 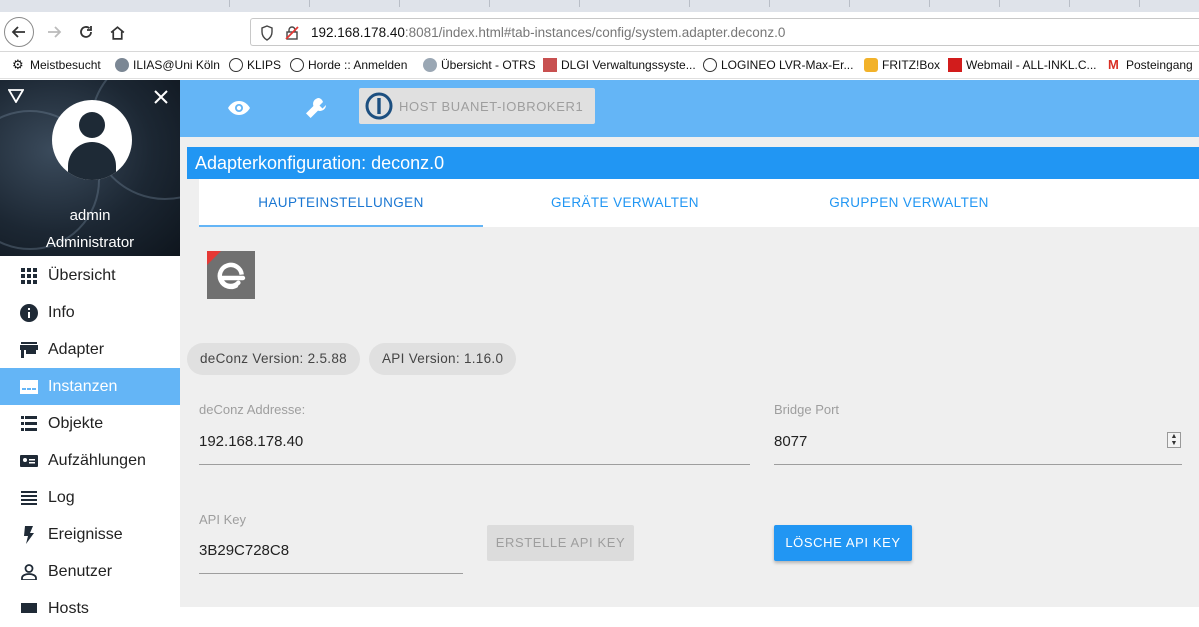 What do you see at coordinates (29, 276) in the screenshot?
I see `apps-grid-icon` at bounding box center [29, 276].